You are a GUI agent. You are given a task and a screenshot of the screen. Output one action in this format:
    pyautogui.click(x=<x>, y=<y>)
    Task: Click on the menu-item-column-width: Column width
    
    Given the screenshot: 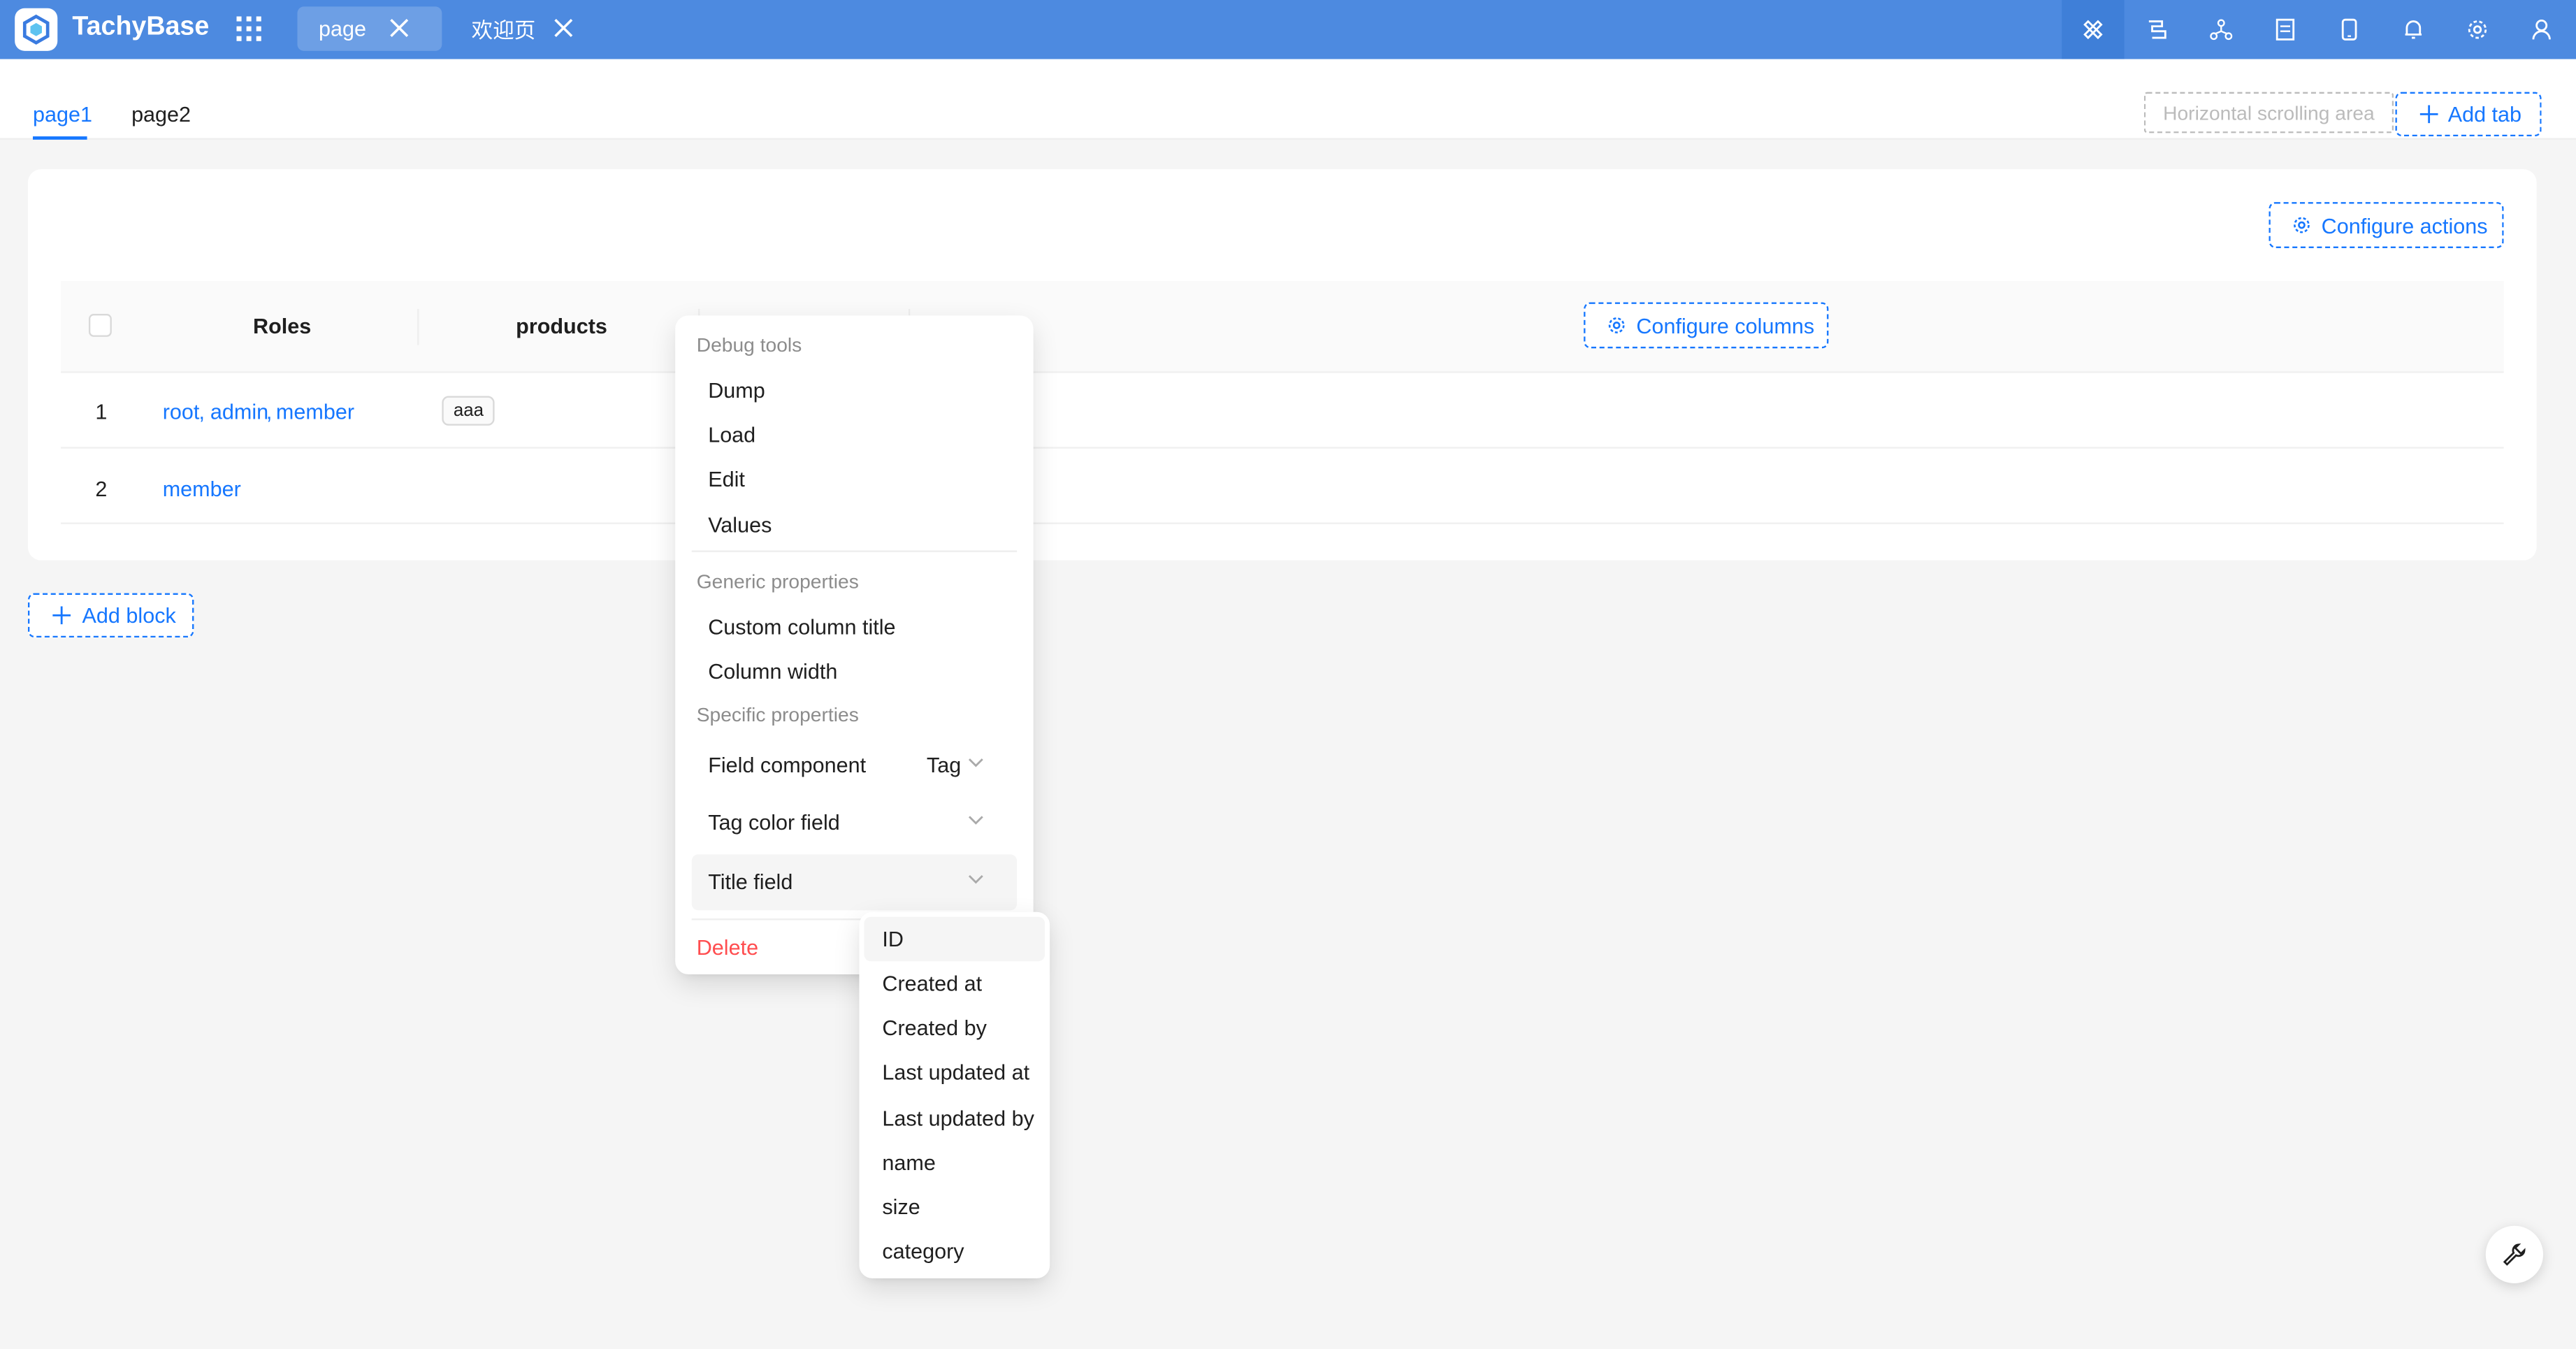 What is the action you would take?
    pyautogui.click(x=773, y=671)
    